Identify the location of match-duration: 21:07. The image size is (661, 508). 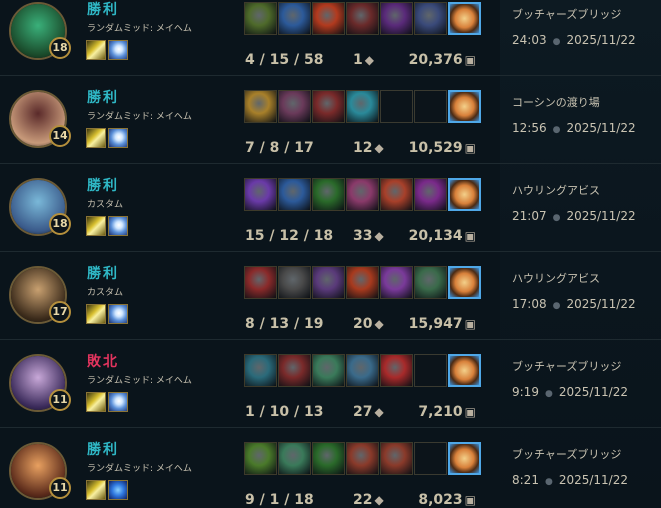
(529, 216).